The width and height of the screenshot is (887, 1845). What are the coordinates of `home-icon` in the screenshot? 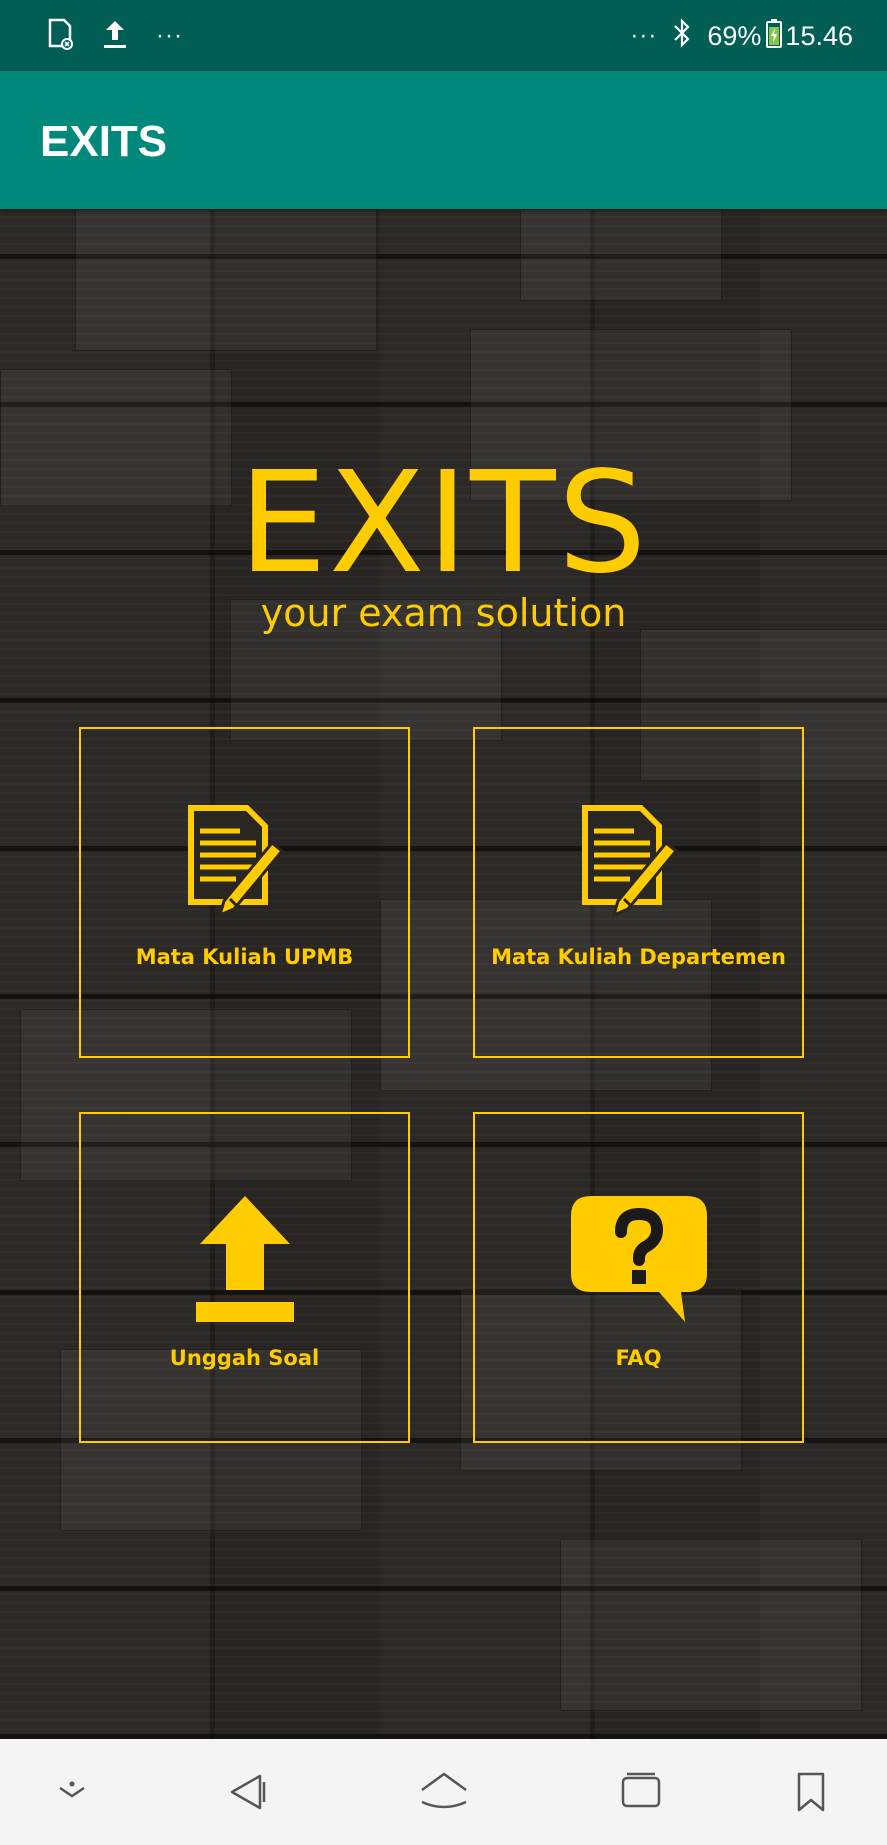 It's located at (444, 1792).